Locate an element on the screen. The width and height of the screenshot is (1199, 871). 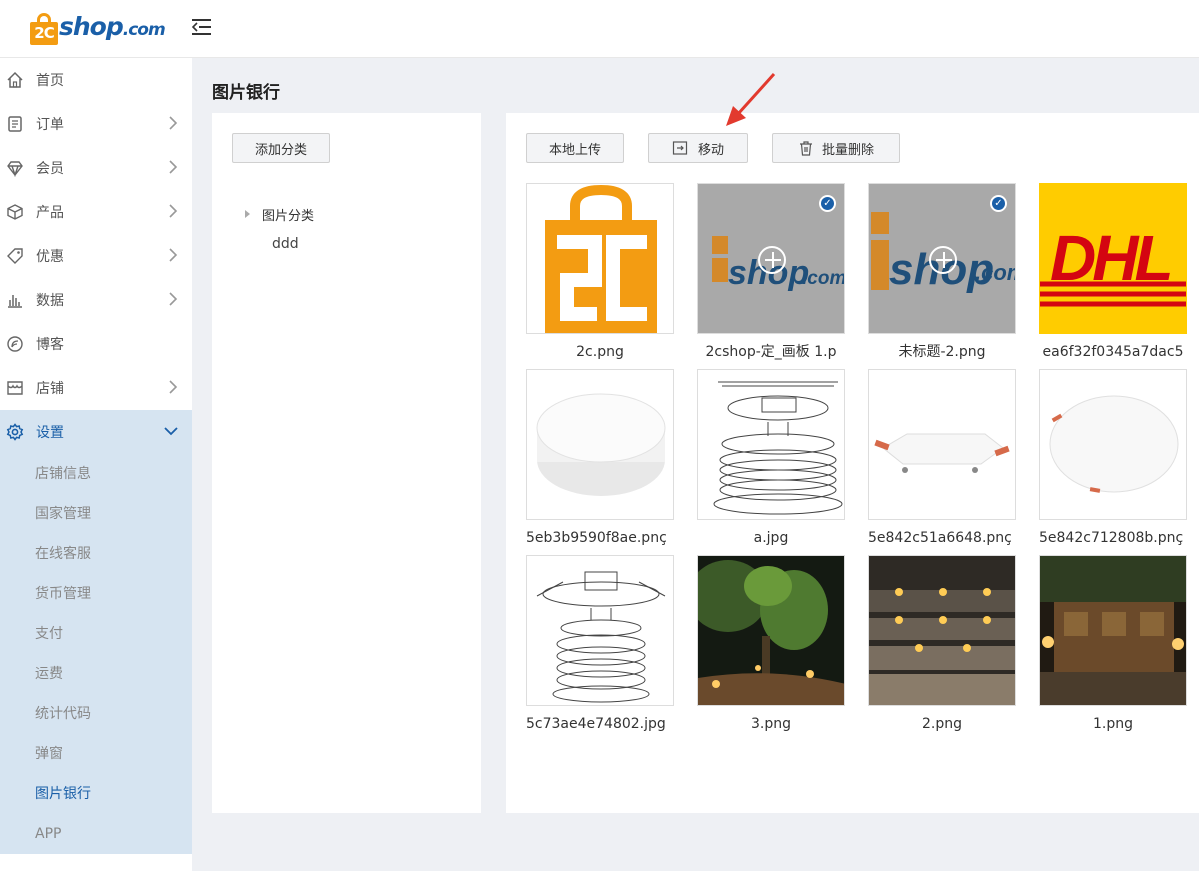
image-name: 2cshop-定_画板 1.p is located at coordinates (771, 352).